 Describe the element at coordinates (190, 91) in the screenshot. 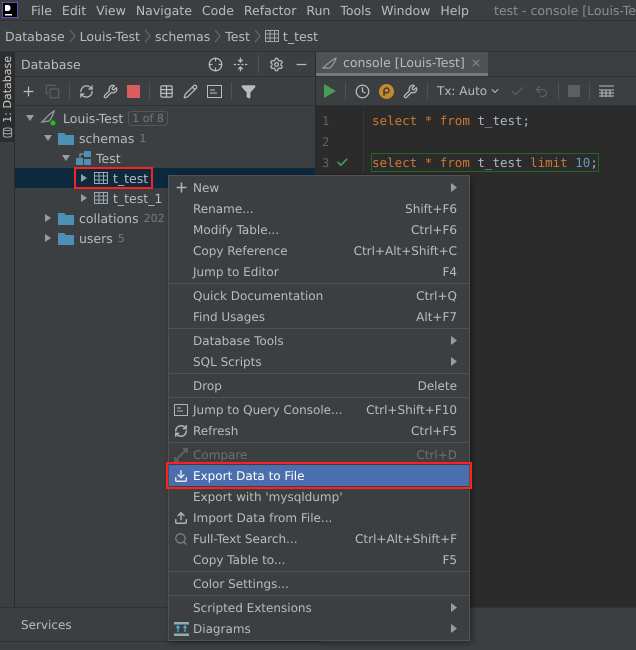

I see `edit-icon` at that location.